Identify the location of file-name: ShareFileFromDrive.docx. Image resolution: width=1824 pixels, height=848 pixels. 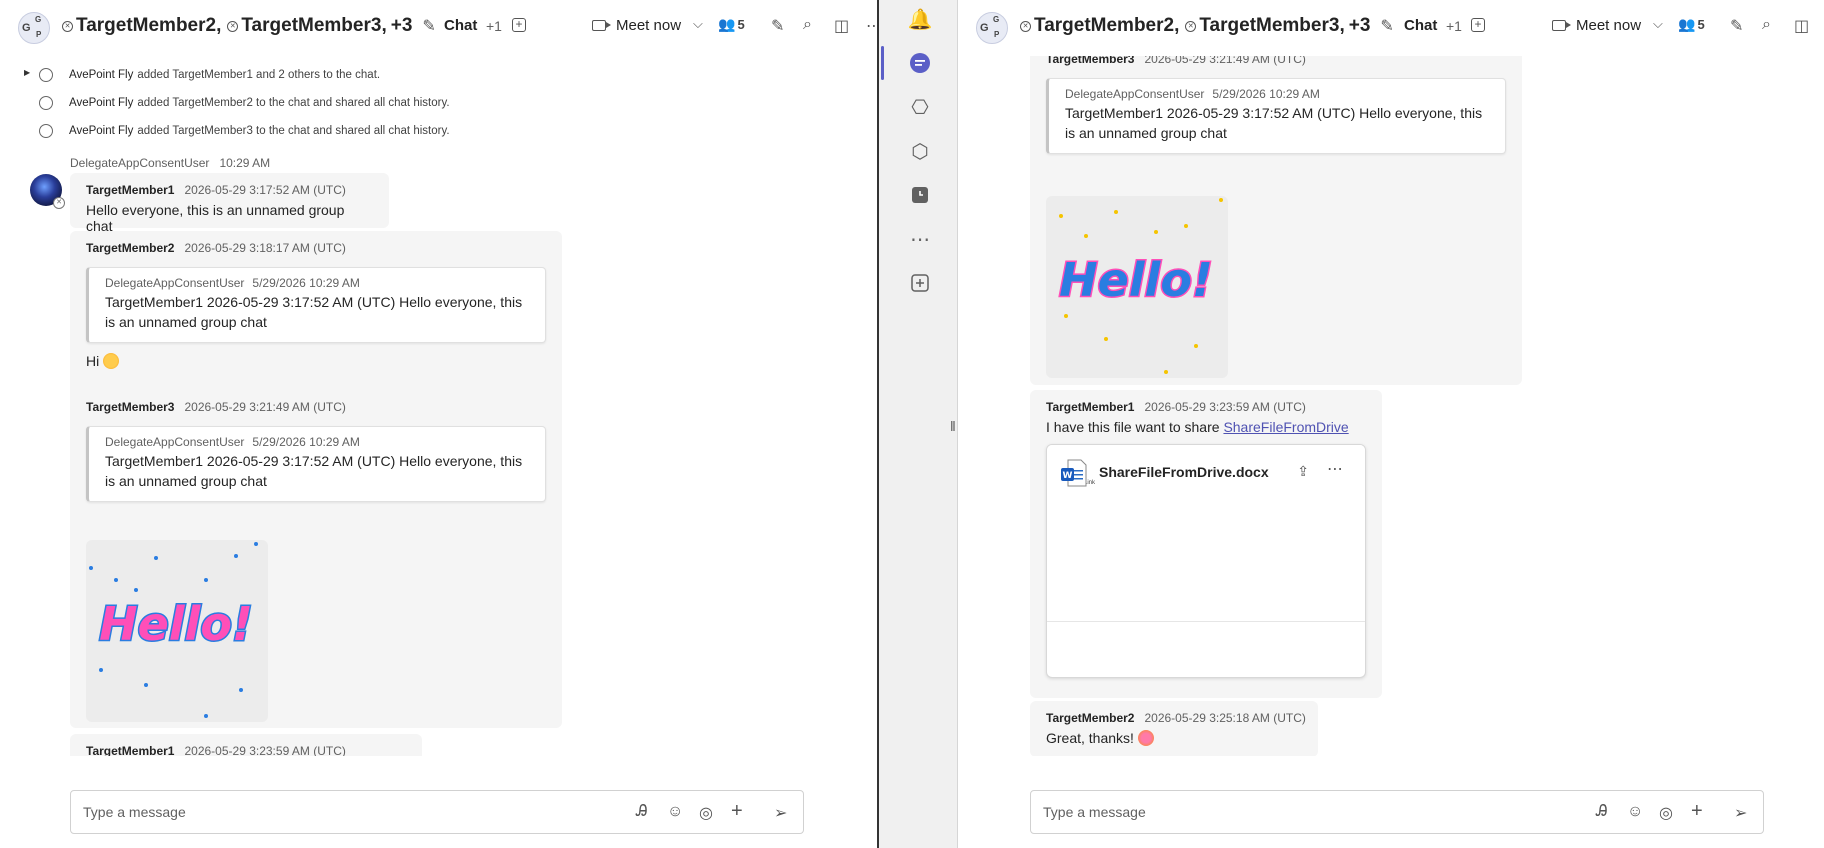
(1184, 472).